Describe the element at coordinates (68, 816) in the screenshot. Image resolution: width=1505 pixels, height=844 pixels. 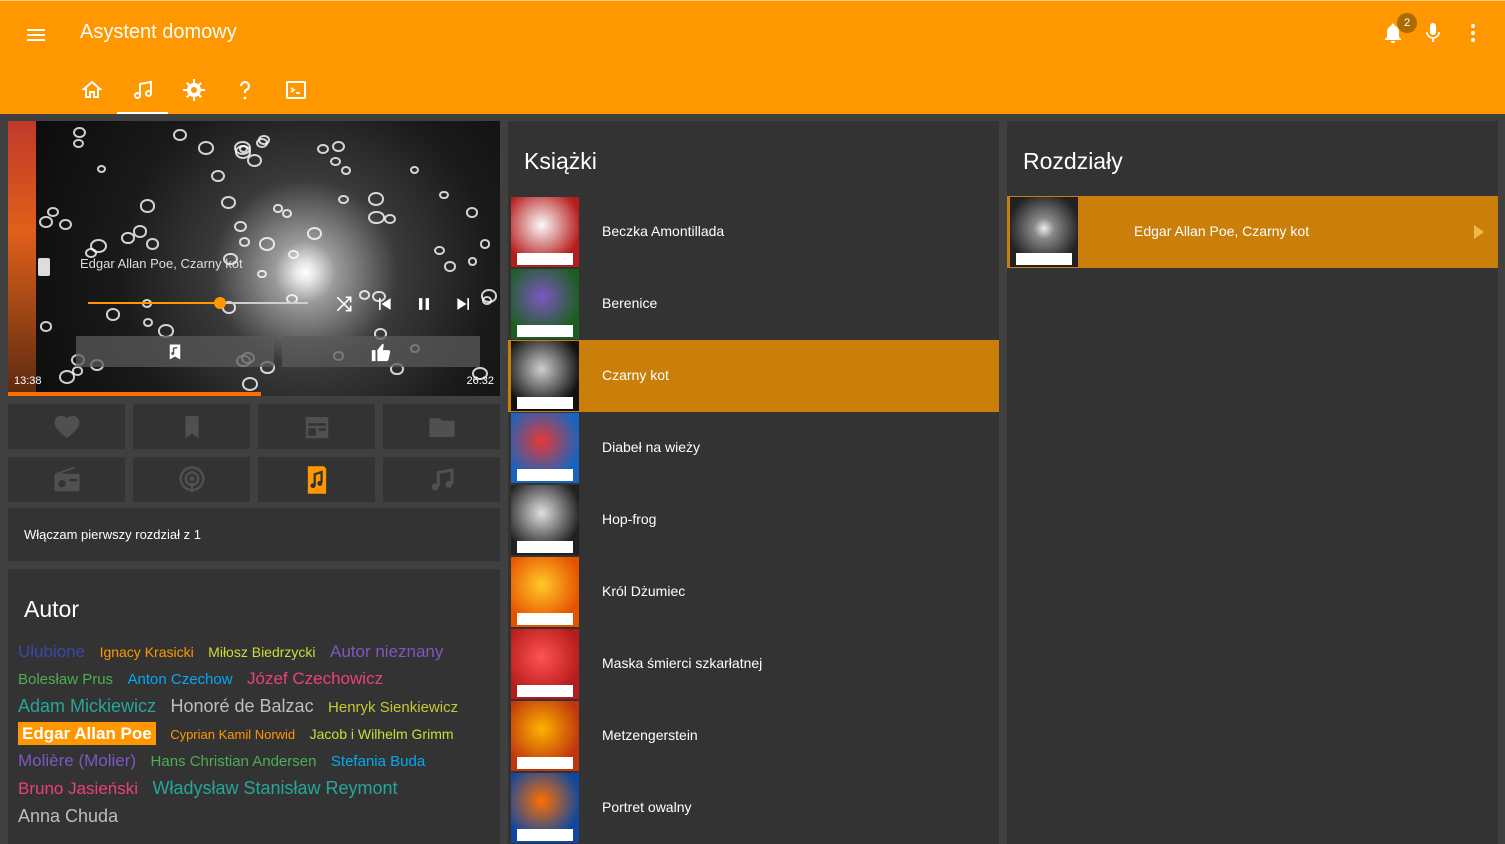
I see `author-tag: Anna Chuda` at that location.